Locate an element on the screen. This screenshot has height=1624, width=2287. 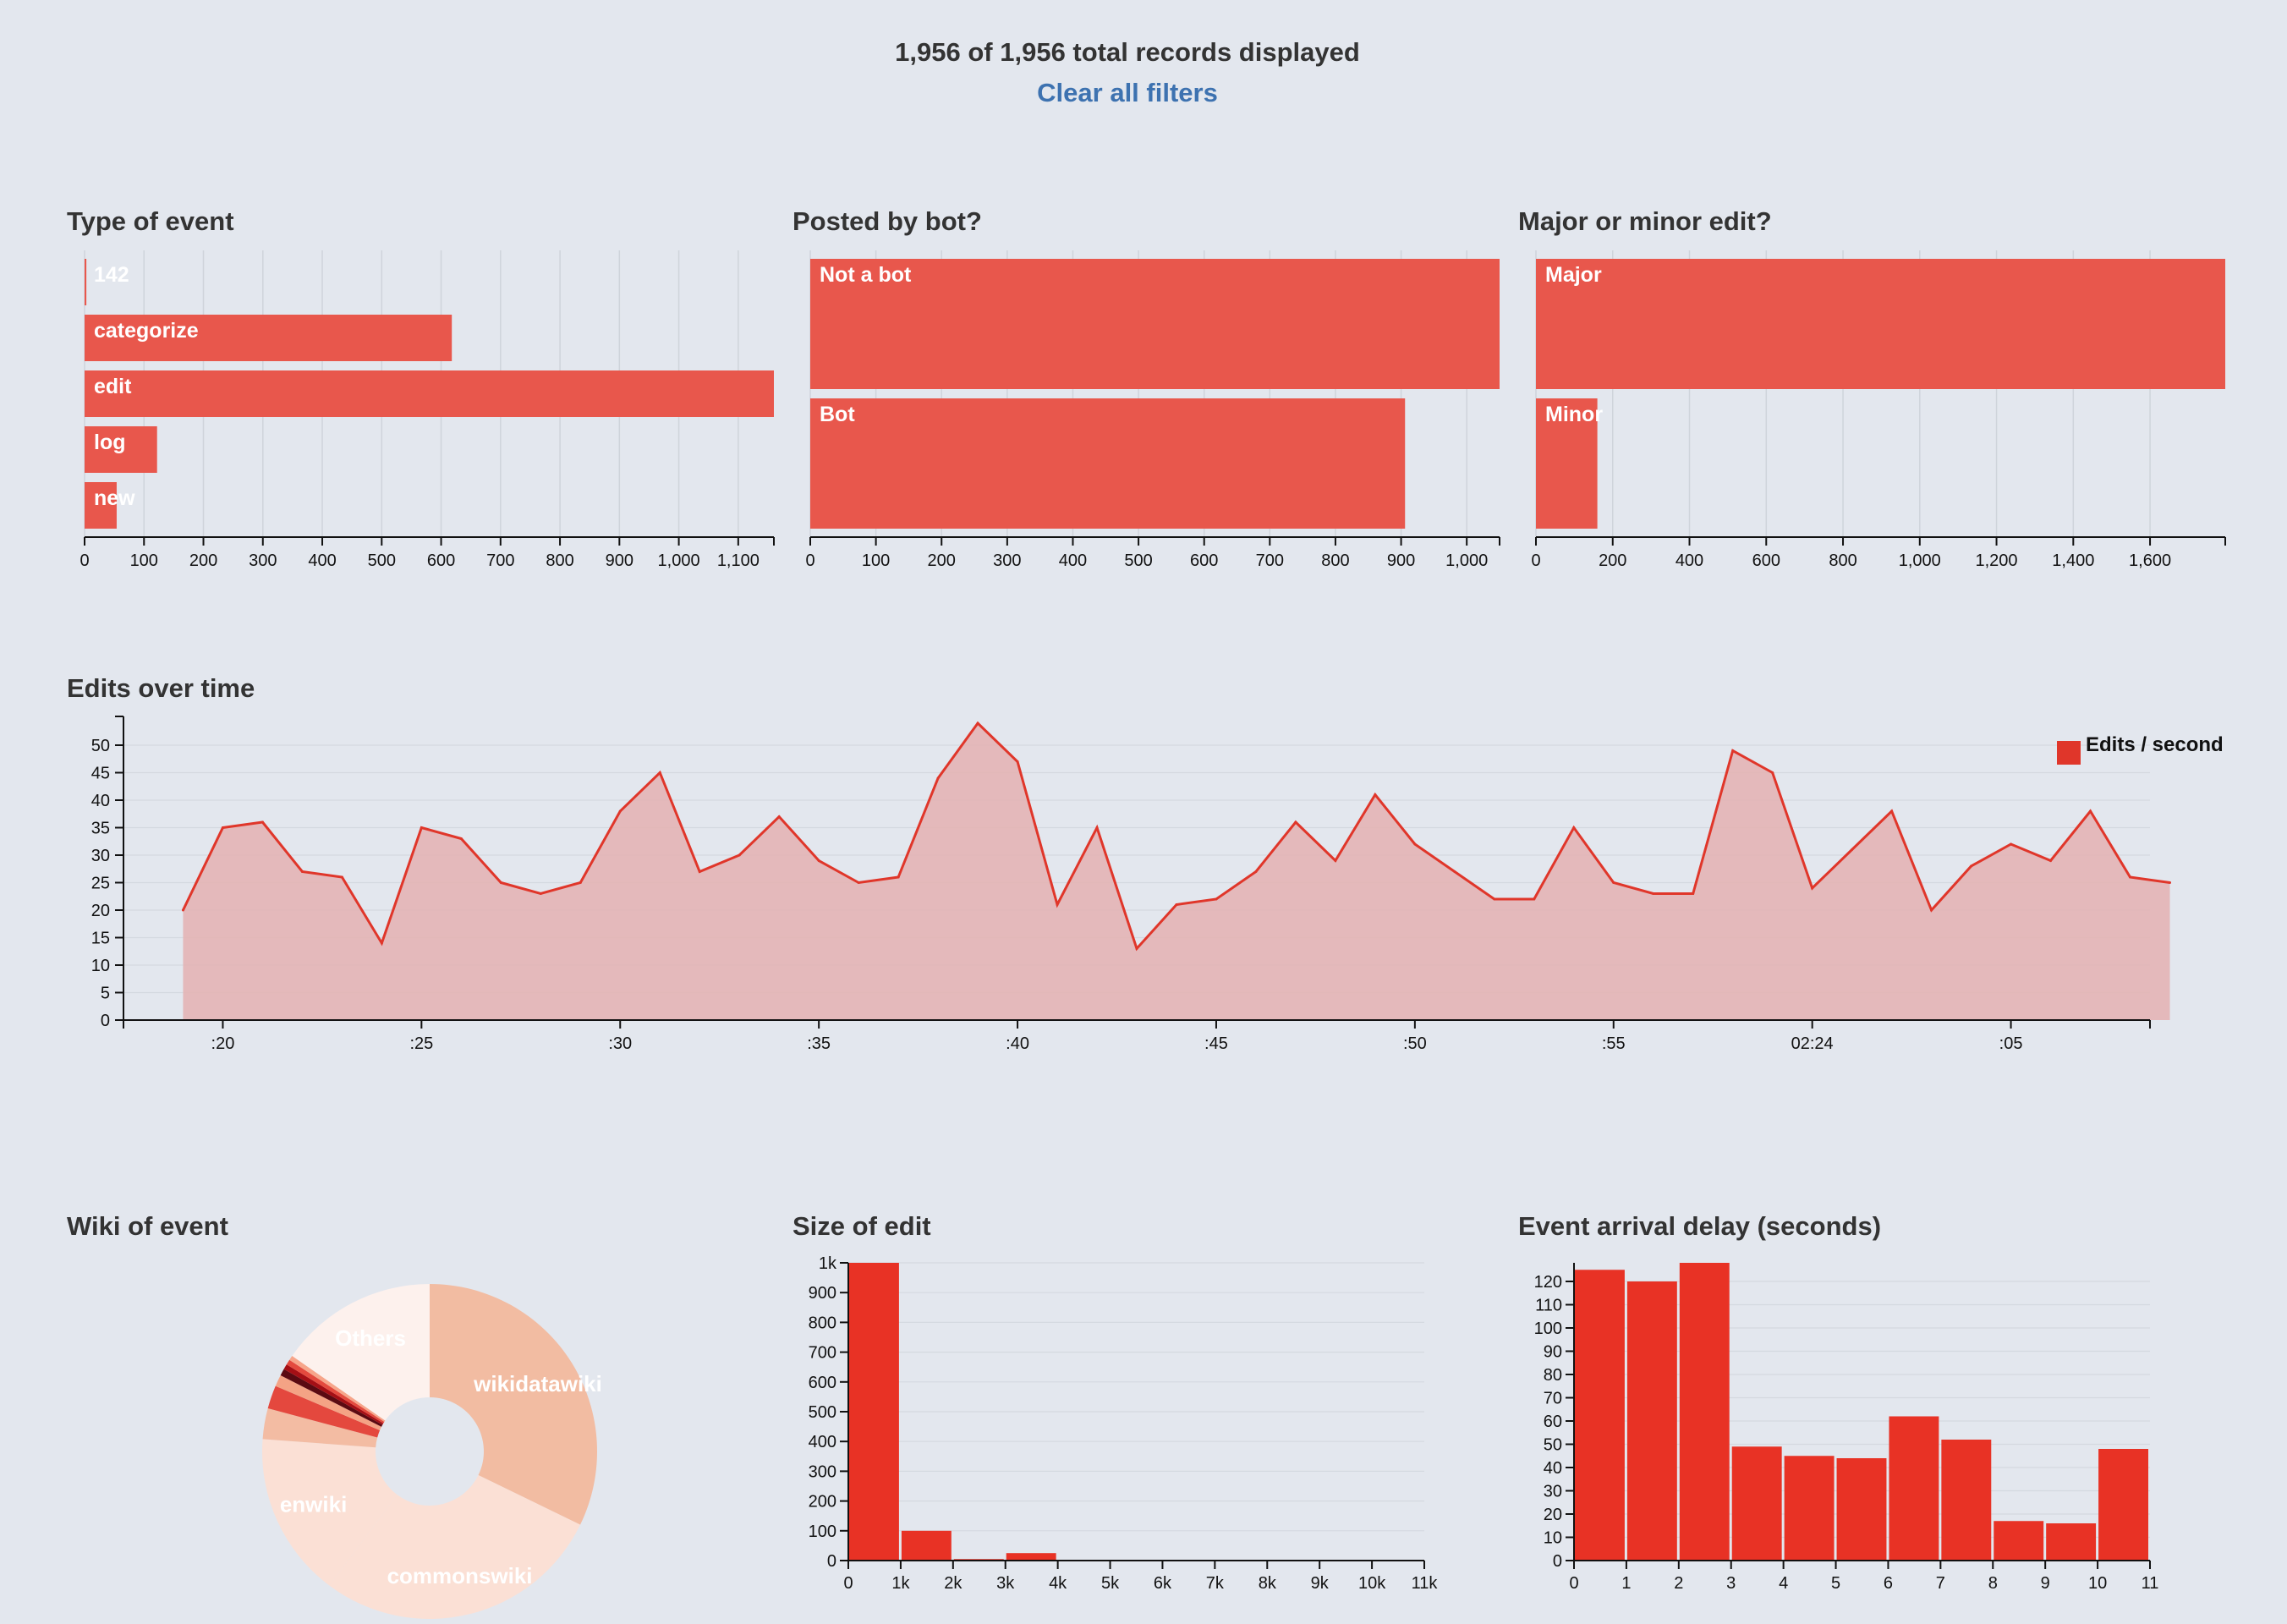
x-tick-label: :45 is located at coordinates (1216, 1043).